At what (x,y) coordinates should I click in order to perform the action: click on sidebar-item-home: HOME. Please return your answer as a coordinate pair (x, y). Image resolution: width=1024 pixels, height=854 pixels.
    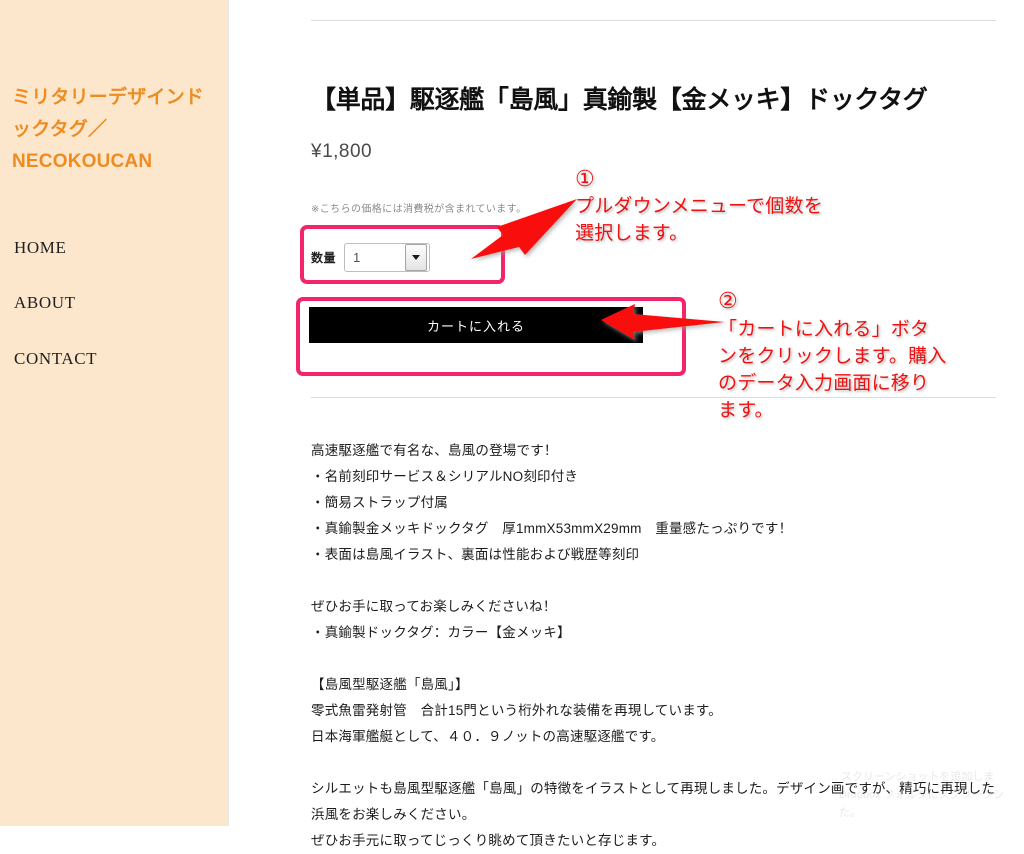
    Looking at the image, I should click on (40, 248).